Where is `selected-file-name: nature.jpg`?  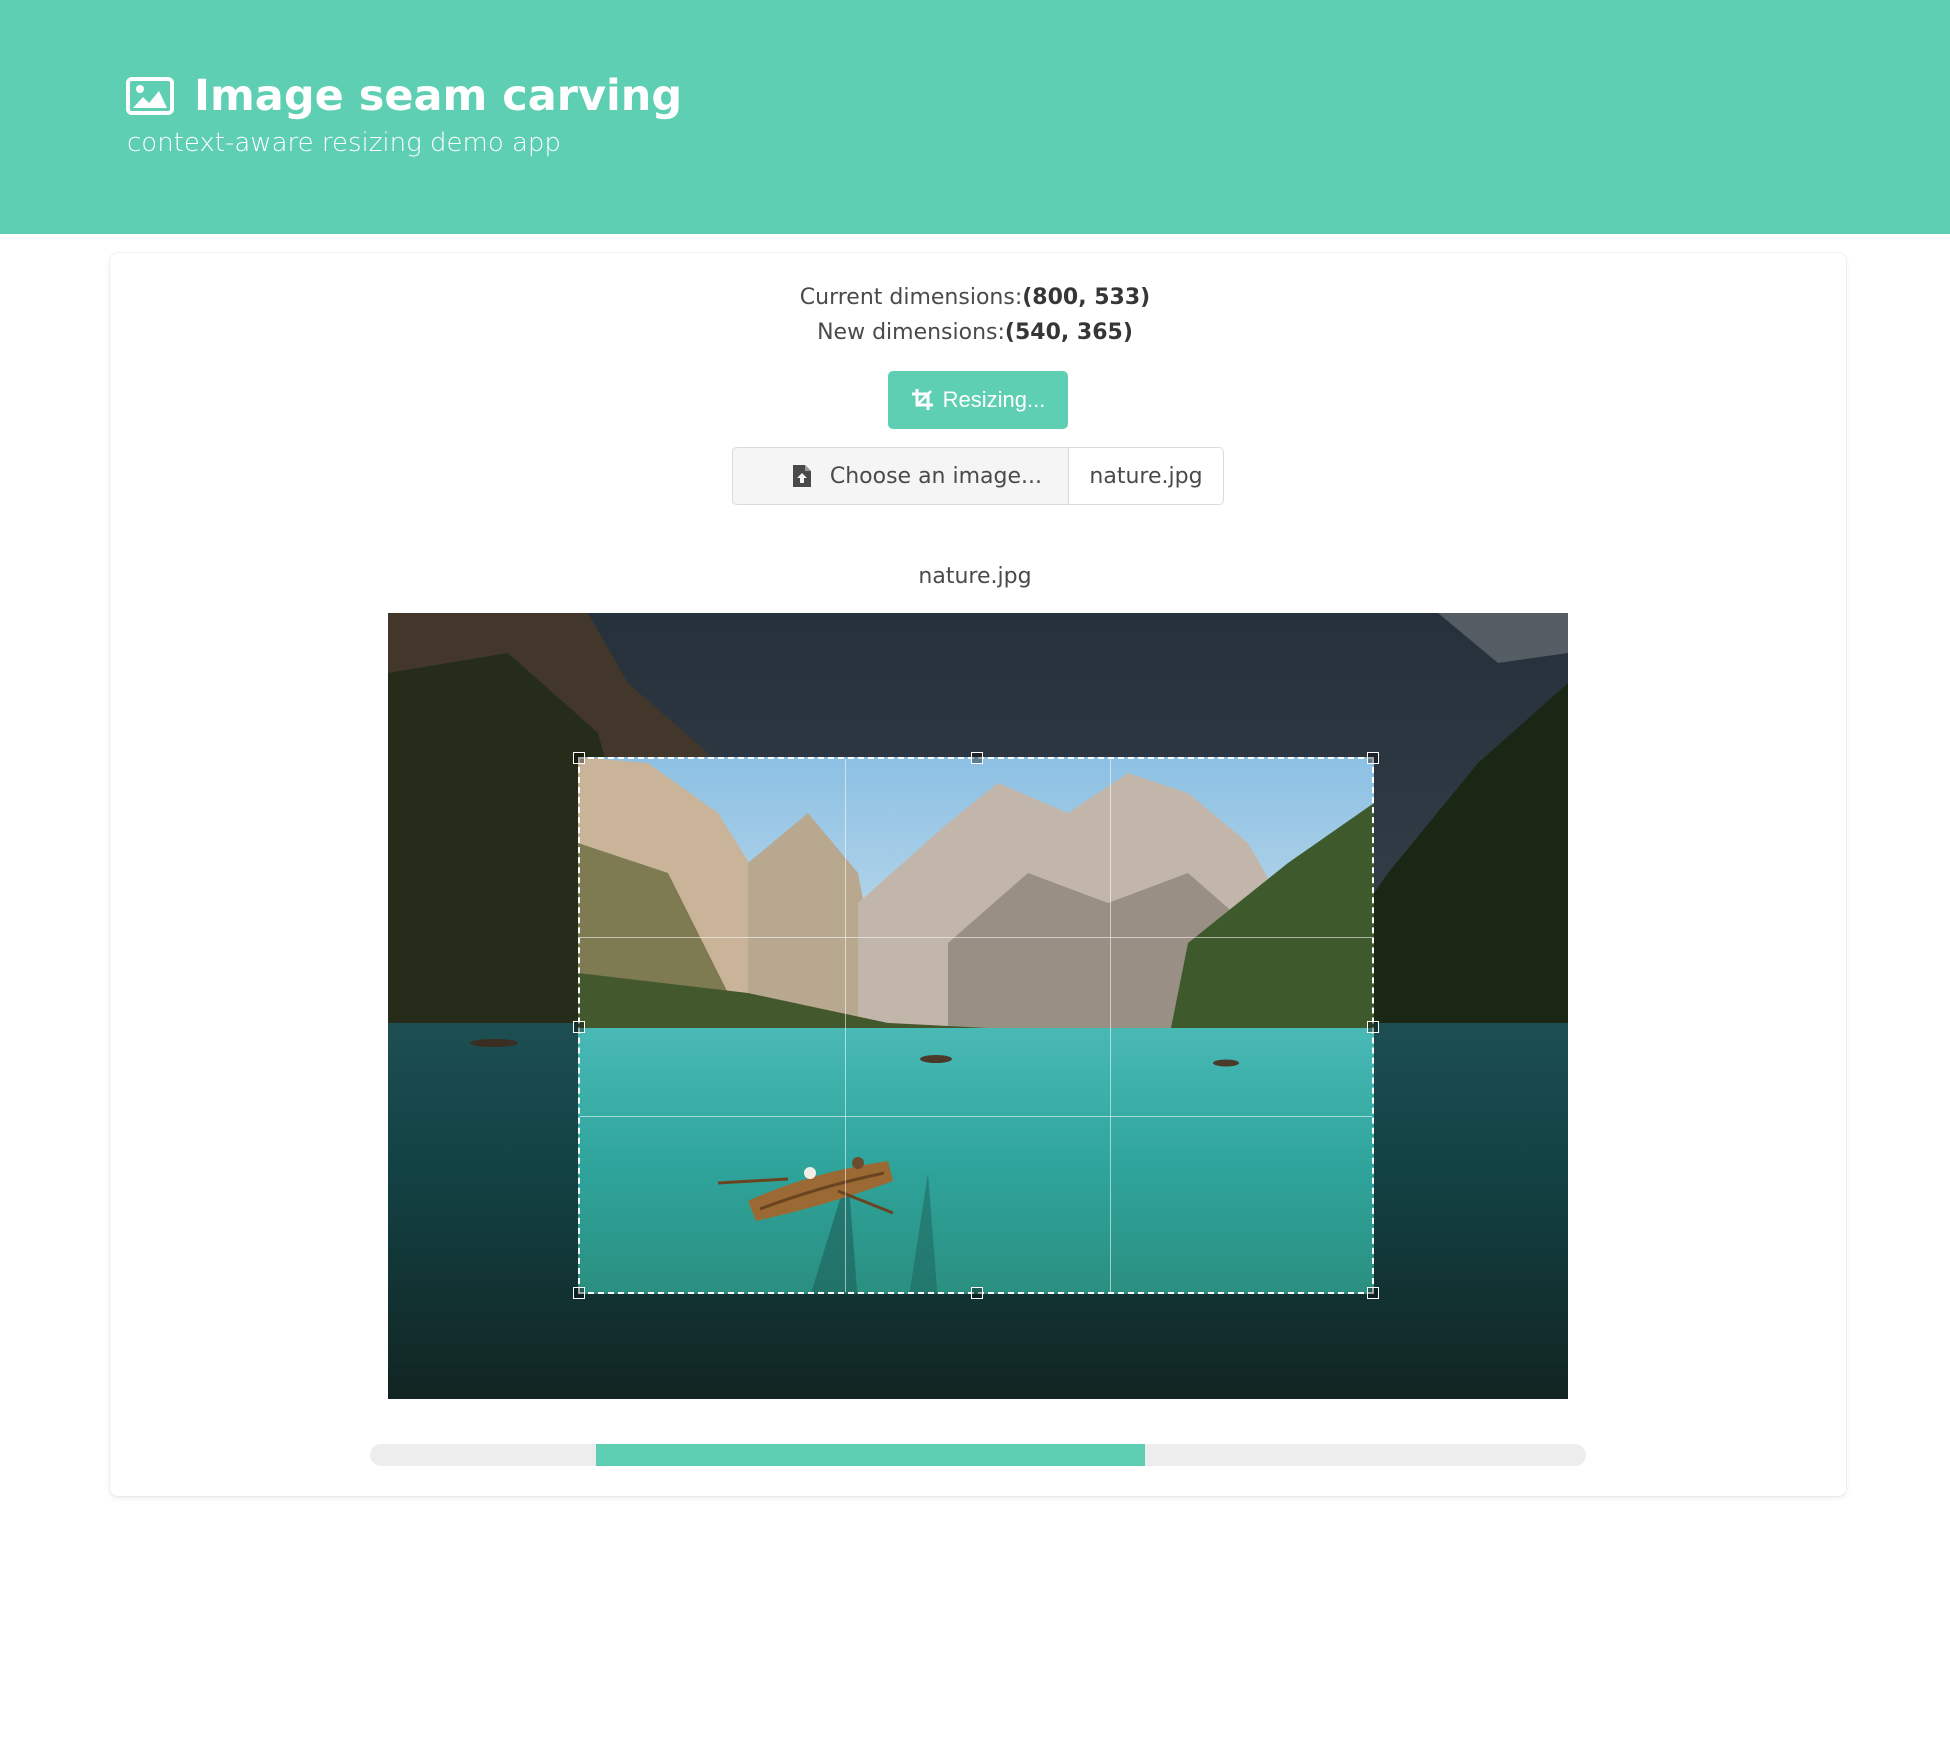 selected-file-name: nature.jpg is located at coordinates (1146, 476).